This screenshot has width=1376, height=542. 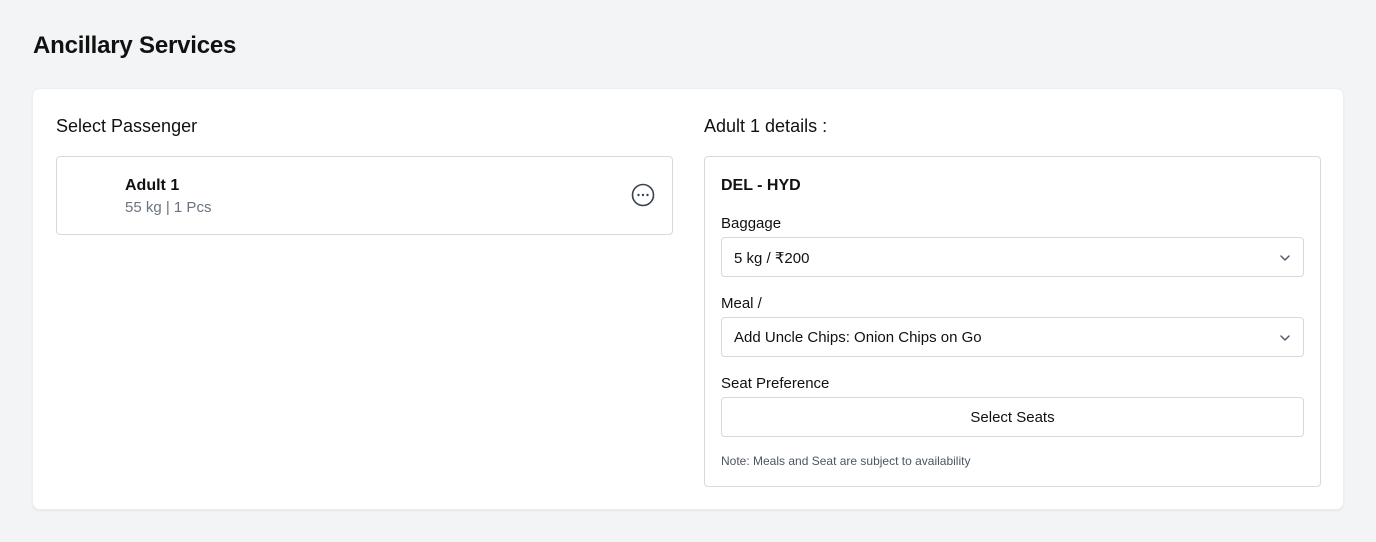 What do you see at coordinates (152, 185) in the screenshot?
I see `passenger-name: Adult 1` at bounding box center [152, 185].